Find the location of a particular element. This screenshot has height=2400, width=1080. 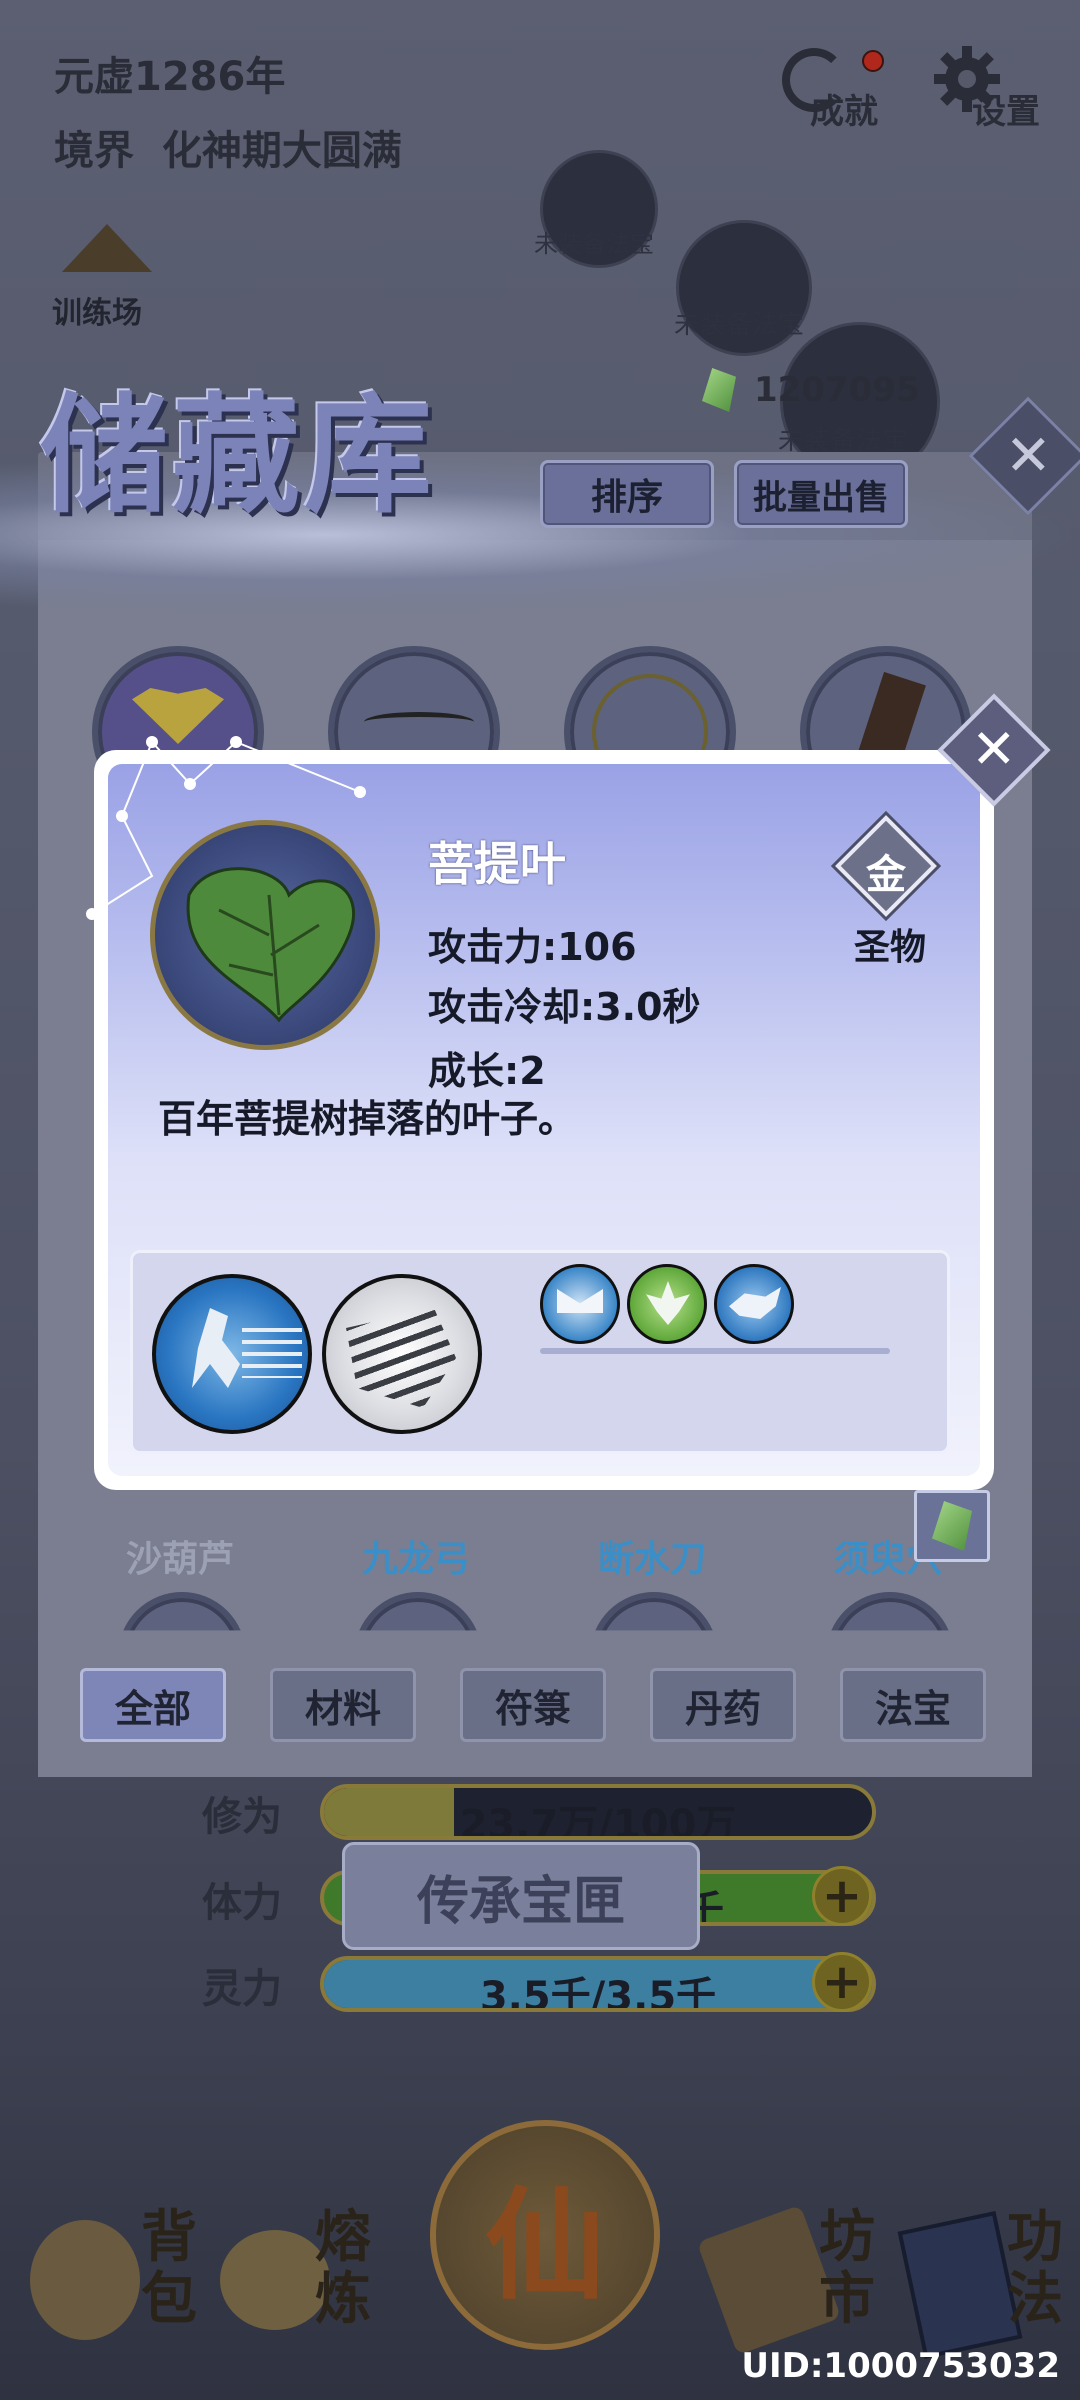

straw-hat-icon is located at coordinates (107, 248).